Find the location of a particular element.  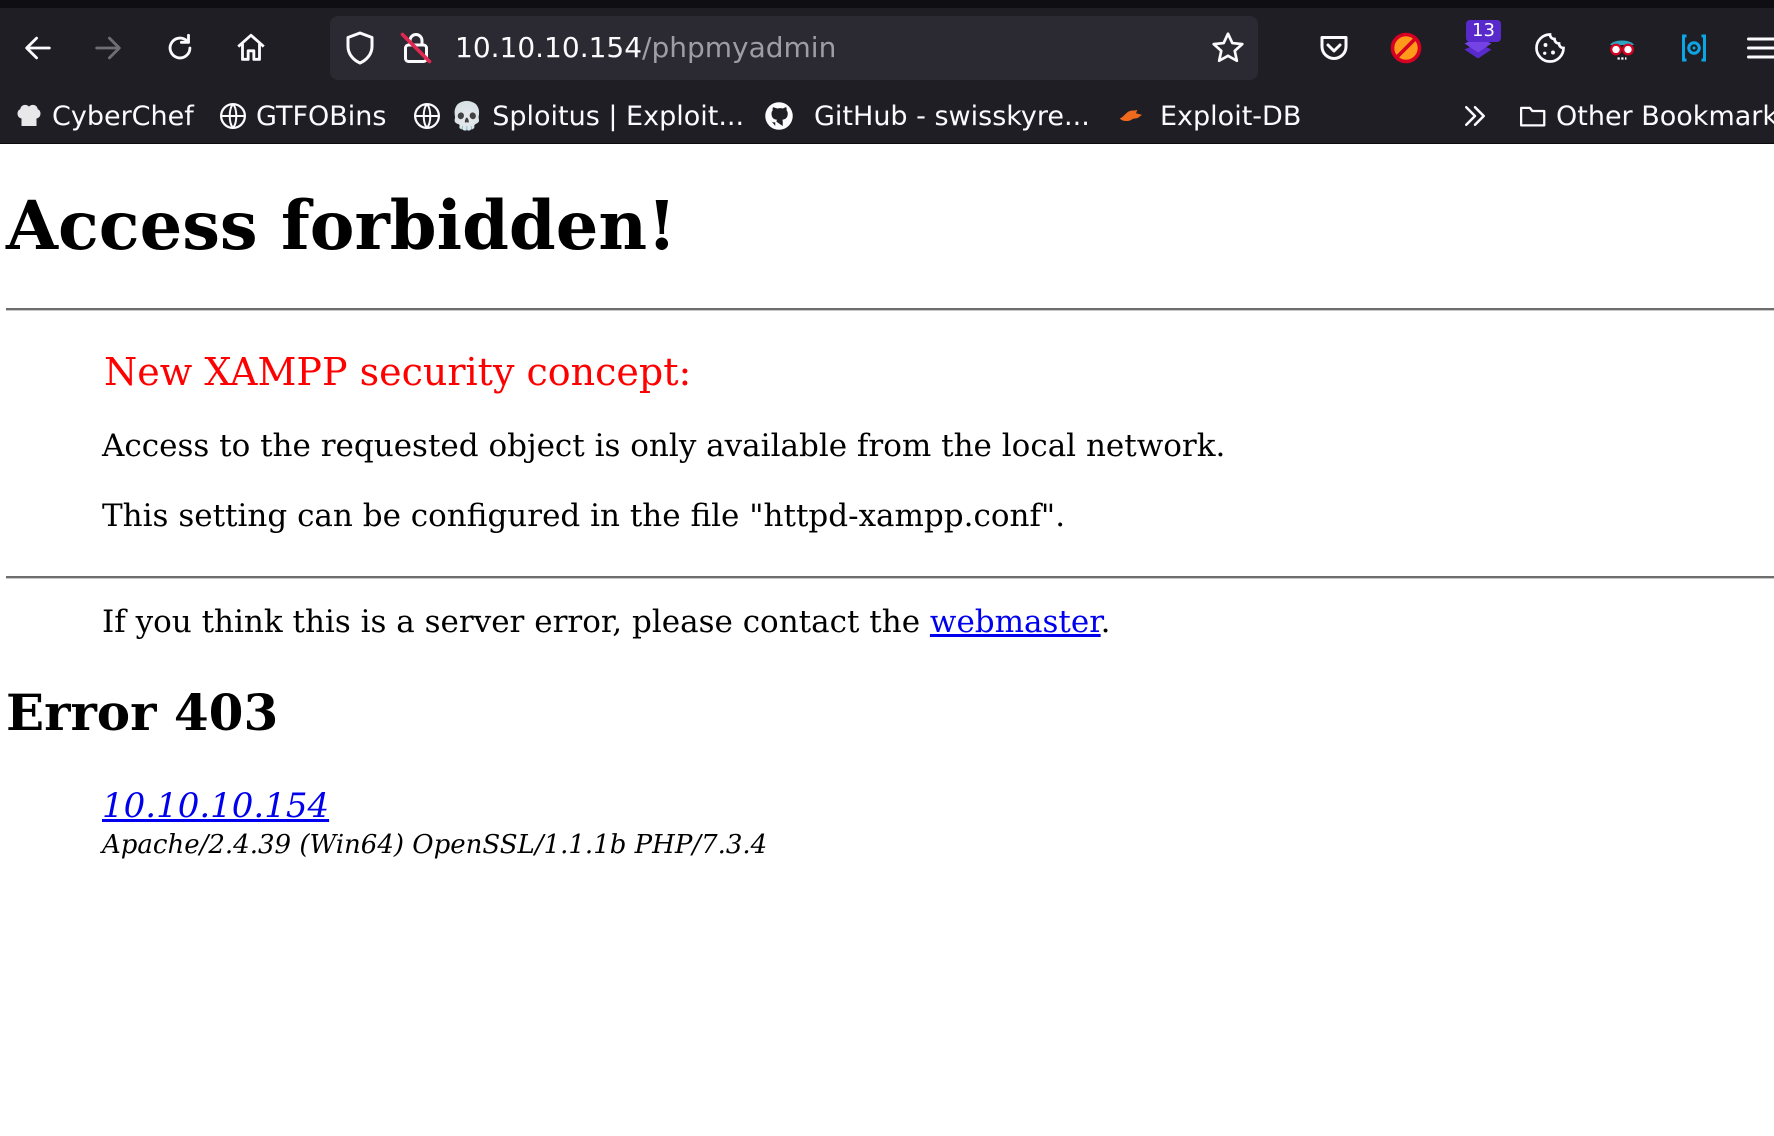

bookmark-cyberchef: CyberChef is located at coordinates (104, 116).